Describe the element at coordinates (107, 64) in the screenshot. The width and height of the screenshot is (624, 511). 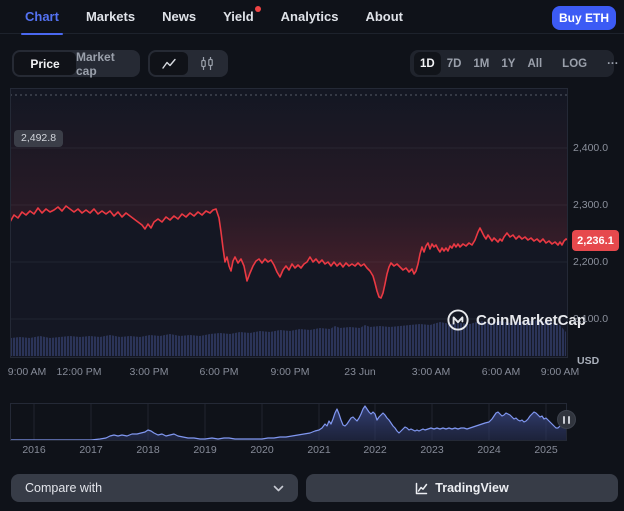
I see `toggle-option-market-cap: Market cap` at that location.